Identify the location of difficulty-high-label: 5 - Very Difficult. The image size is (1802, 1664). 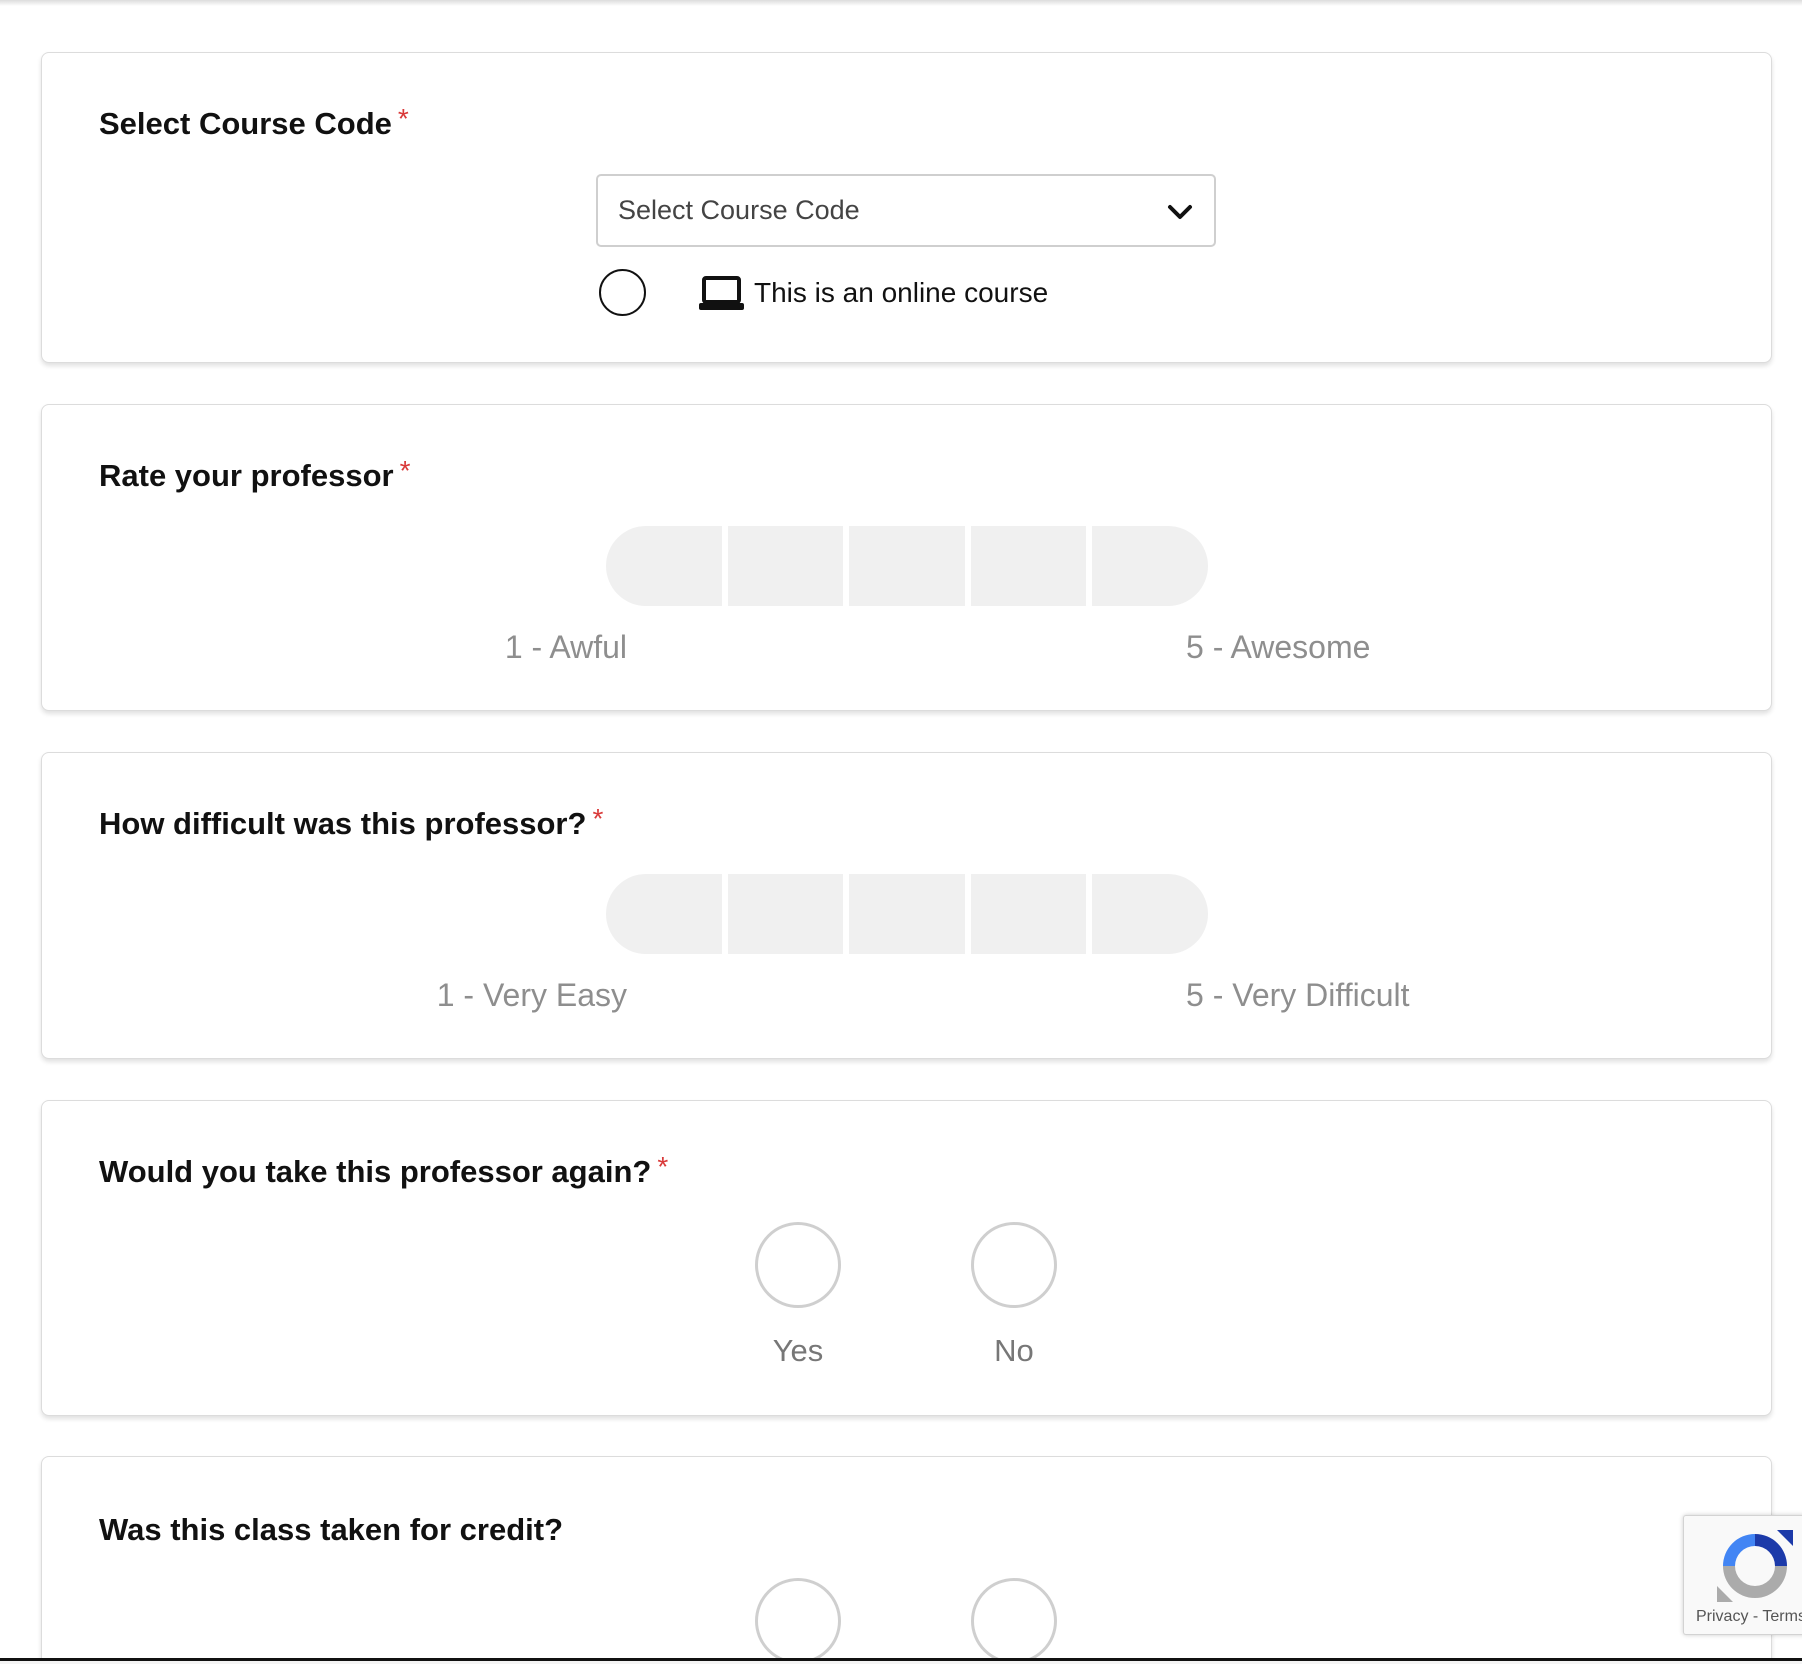
(1298, 995).